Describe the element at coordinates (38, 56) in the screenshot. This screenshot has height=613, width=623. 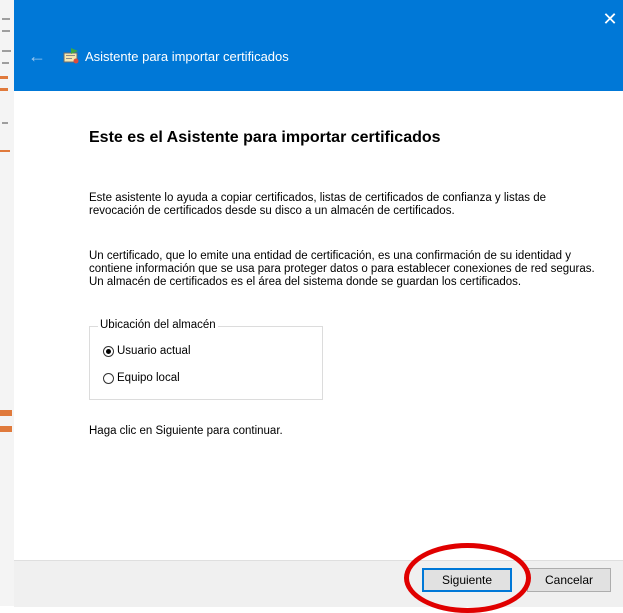
I see `back-arrow-icon: ←` at that location.